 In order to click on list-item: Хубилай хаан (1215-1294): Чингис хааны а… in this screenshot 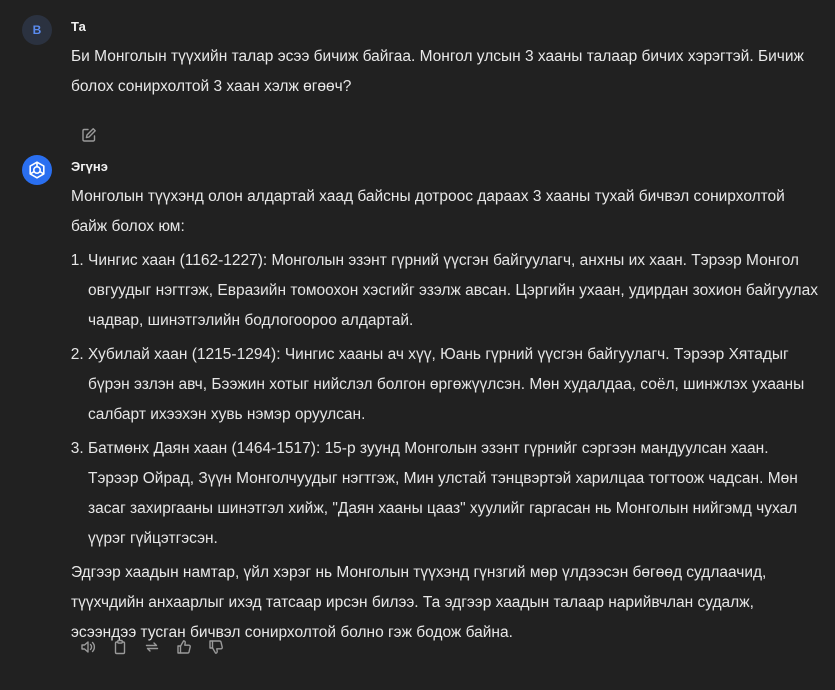, I will do `click(455, 385)`.